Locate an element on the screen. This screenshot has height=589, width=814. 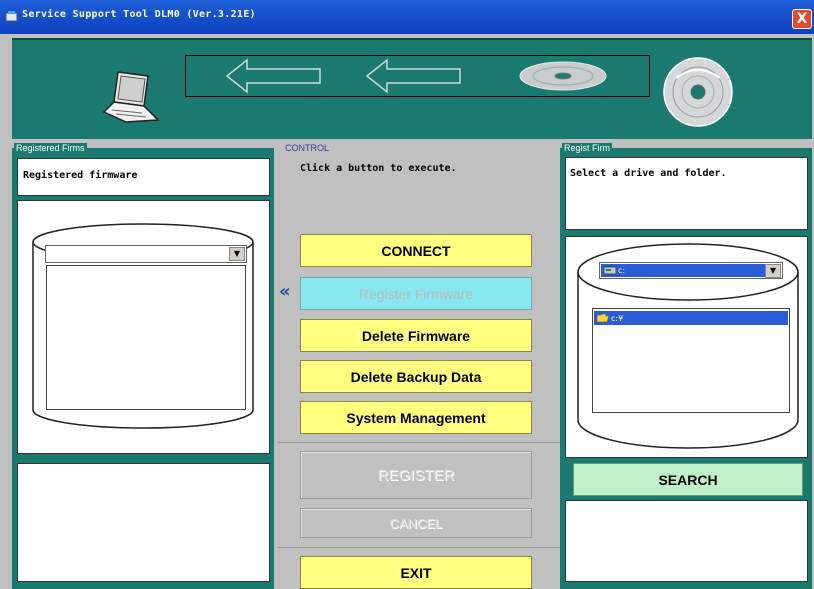
window-title: Service Support Tool DLM0 (Ver.3.21E) is located at coordinates (139, 14).